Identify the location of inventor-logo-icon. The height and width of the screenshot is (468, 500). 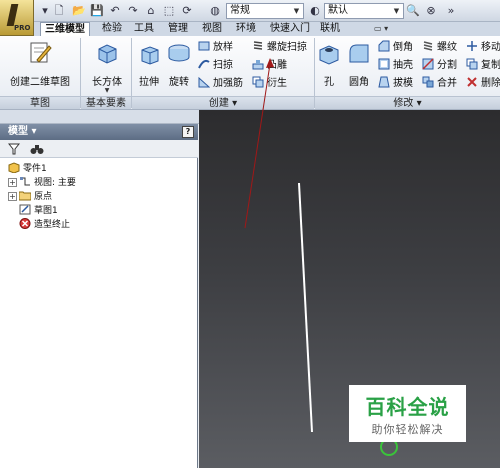
(12, 15).